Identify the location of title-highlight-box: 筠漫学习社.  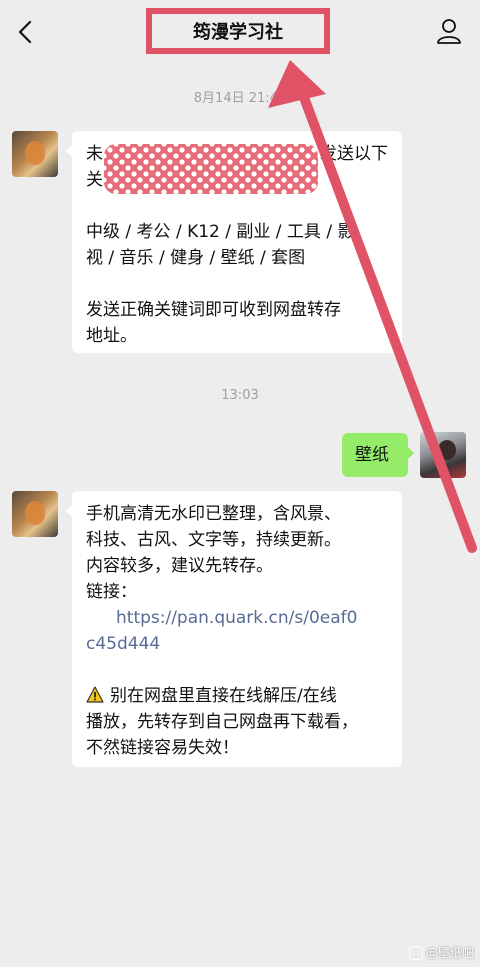
(238, 31).